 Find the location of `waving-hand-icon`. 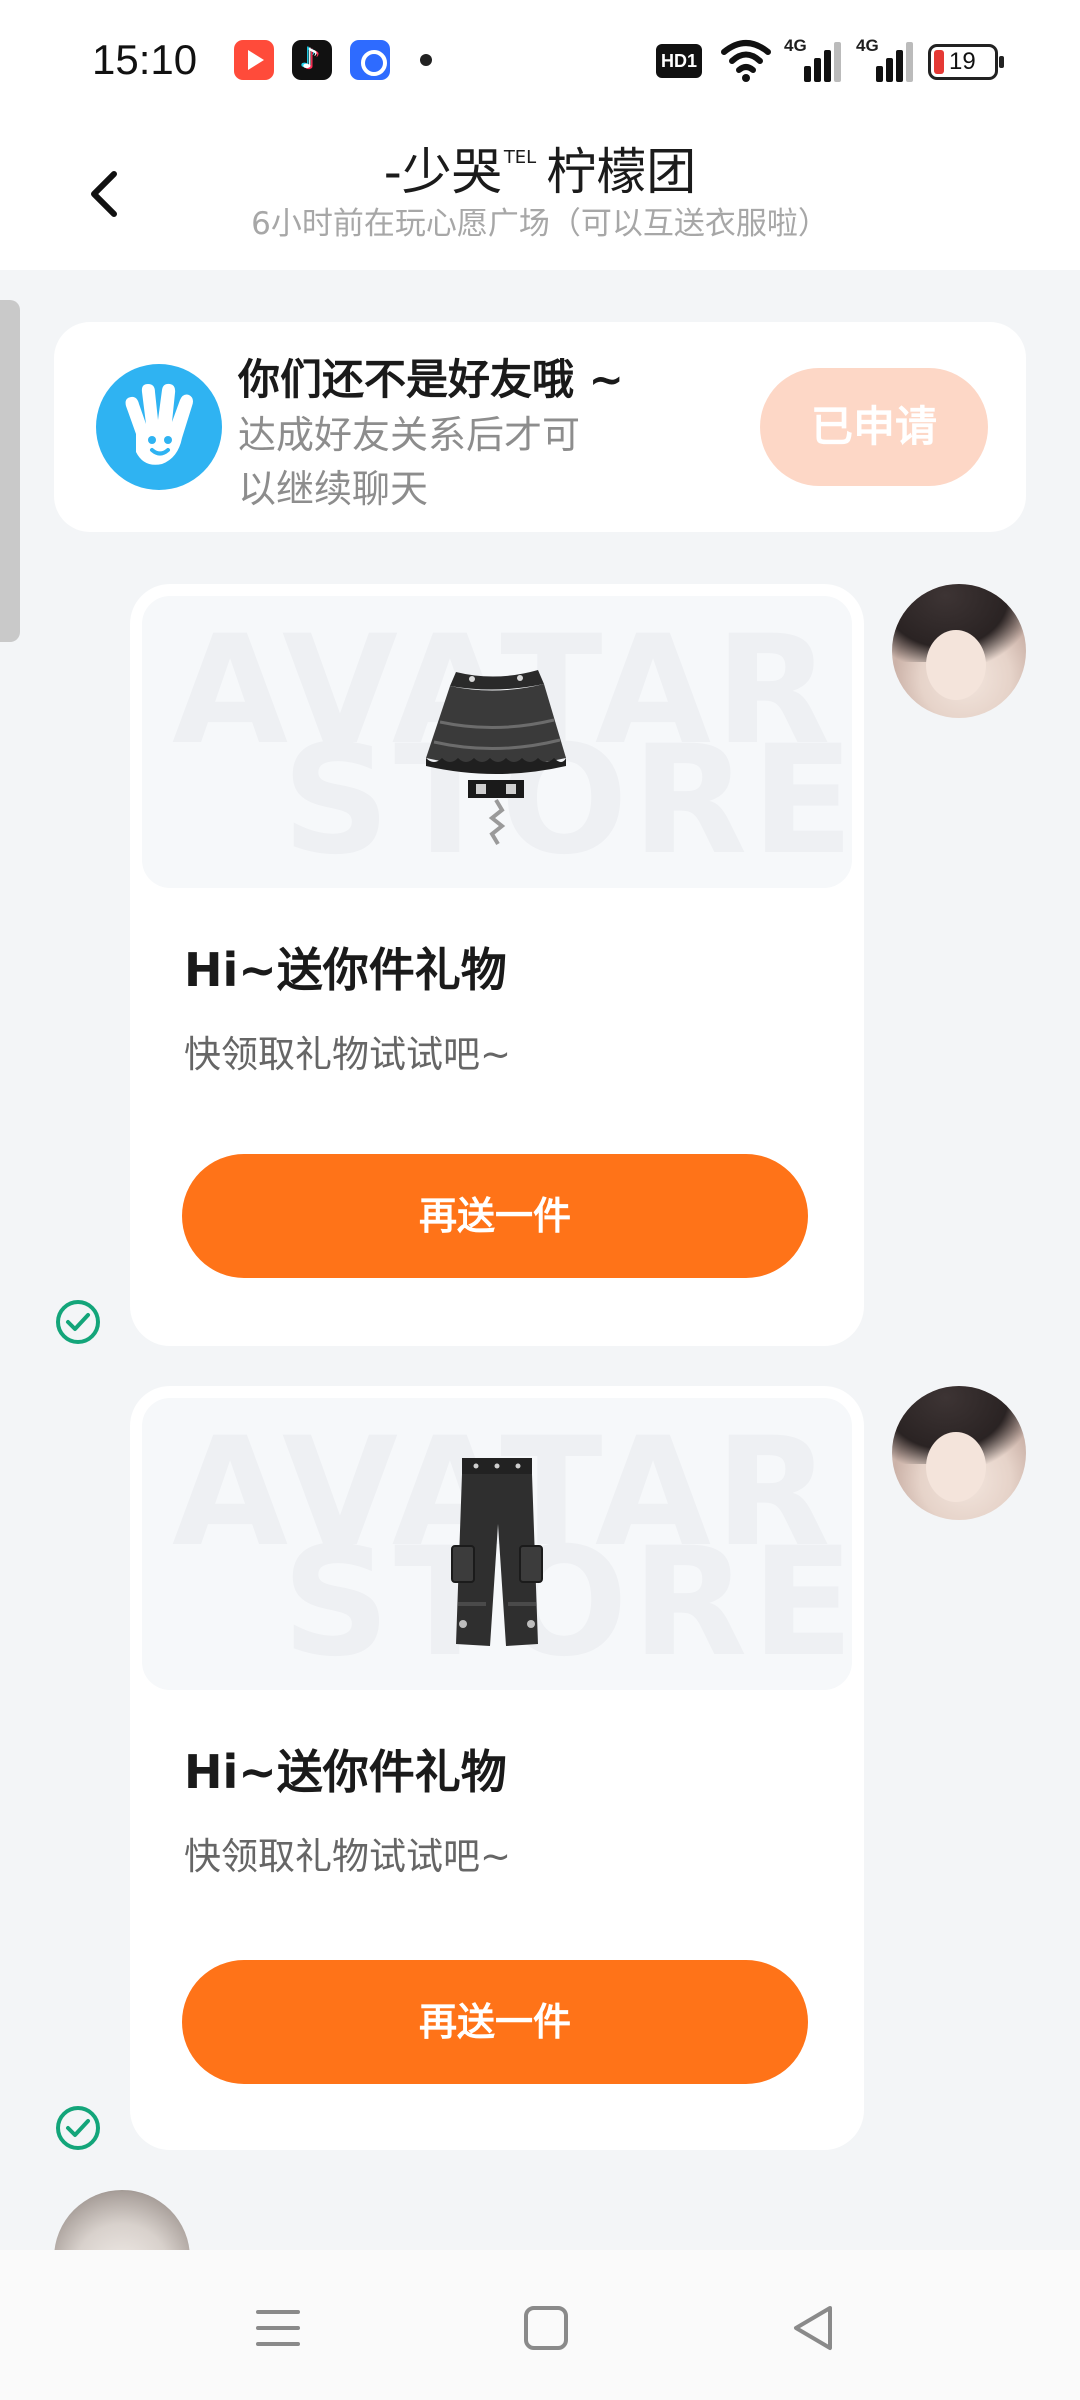

waving-hand-icon is located at coordinates (159, 427).